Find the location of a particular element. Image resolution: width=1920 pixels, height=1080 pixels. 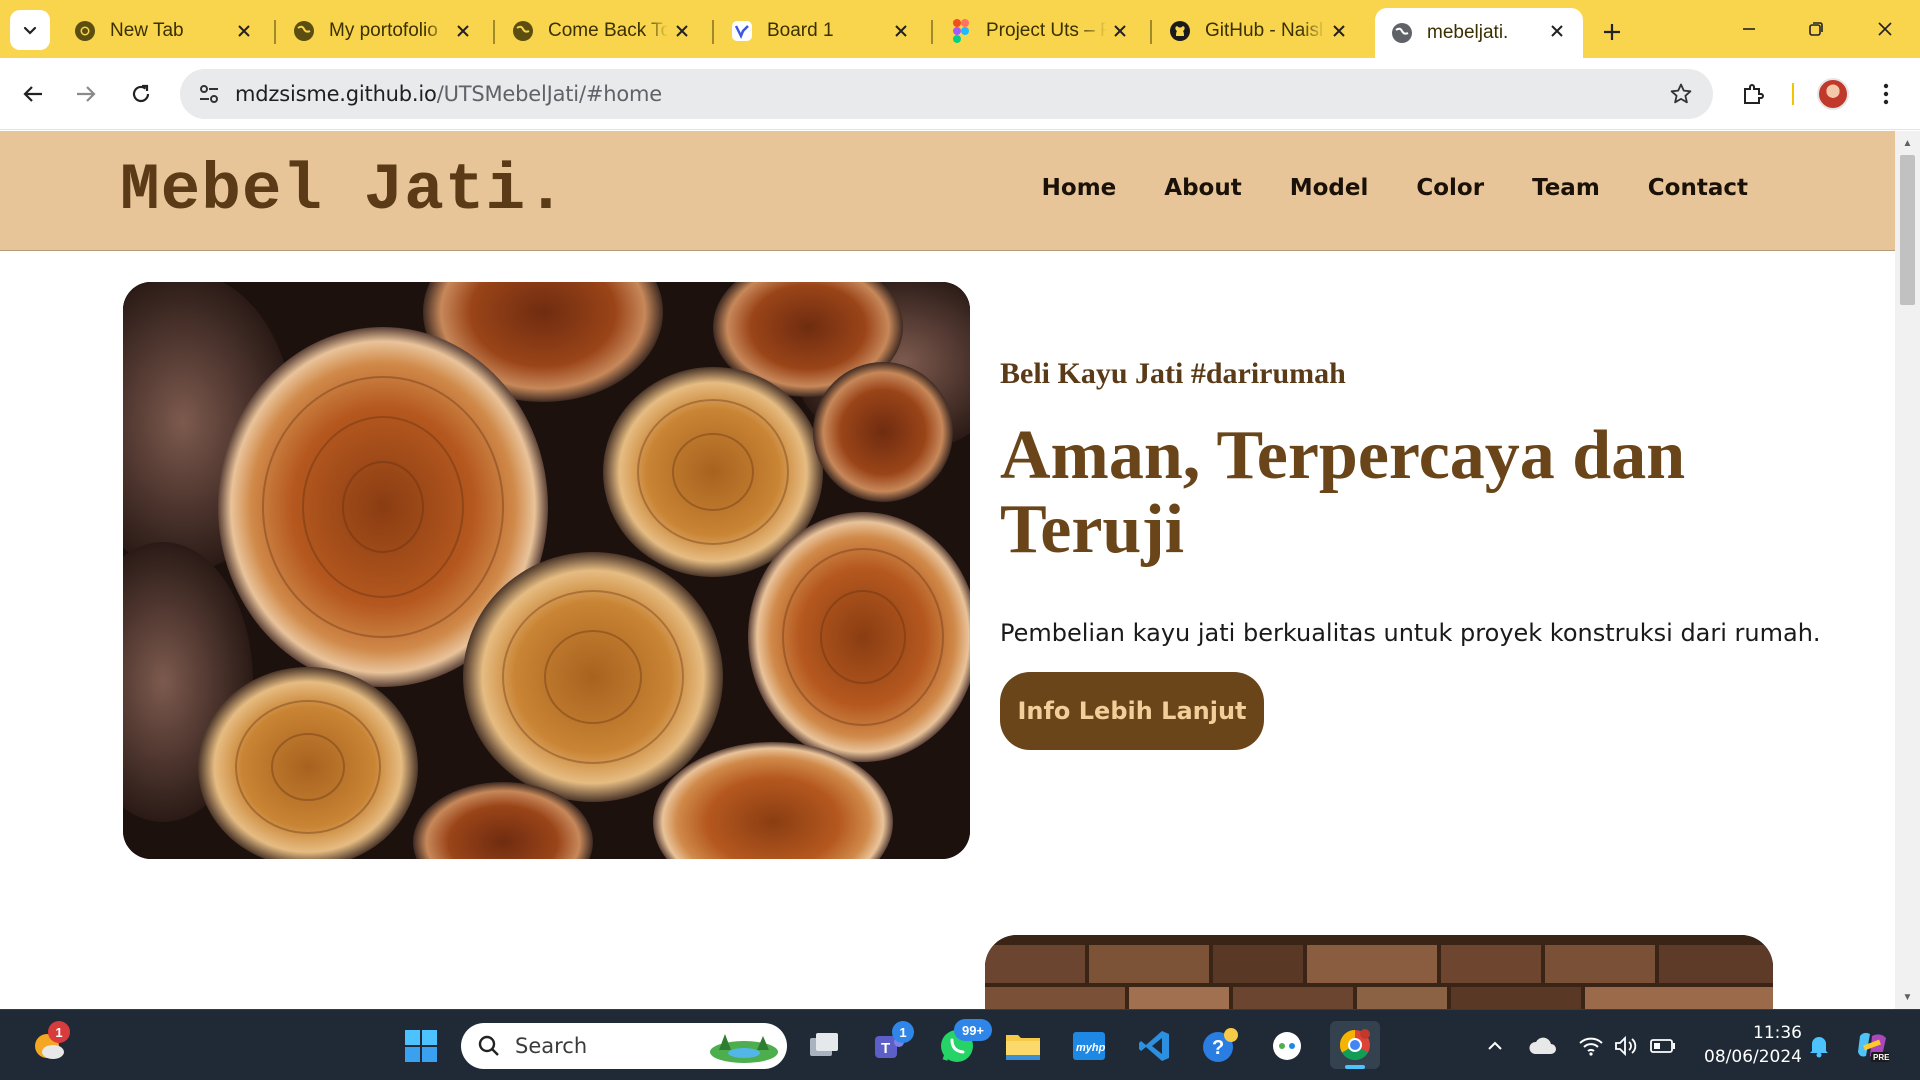

info-lebih-lanjut-button: Info Lebih Lanjut is located at coordinates (1132, 711).